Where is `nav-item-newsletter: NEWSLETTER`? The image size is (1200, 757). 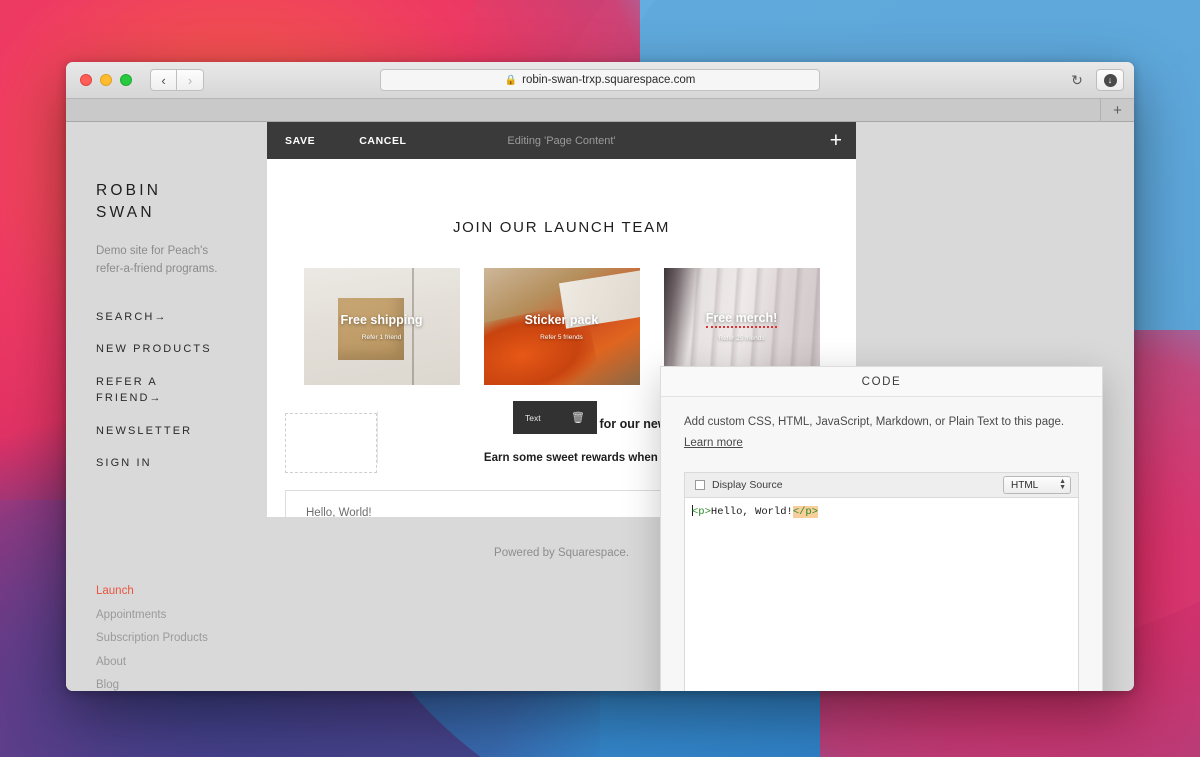
nav-item-newsletter: NEWSLETTER is located at coordinates (156, 431).